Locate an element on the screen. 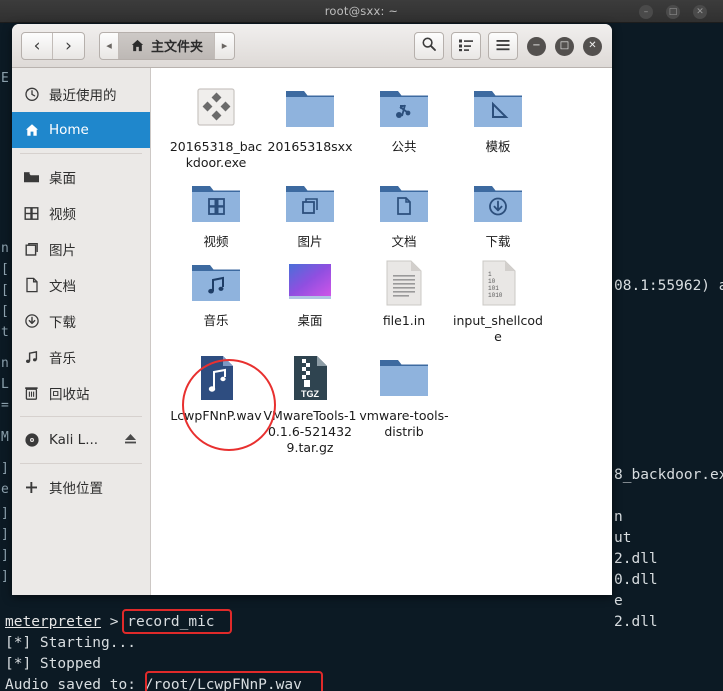 This screenshot has height=691, width=723. file-item: 20165318_backdoor.exe is located at coordinates (216, 126).